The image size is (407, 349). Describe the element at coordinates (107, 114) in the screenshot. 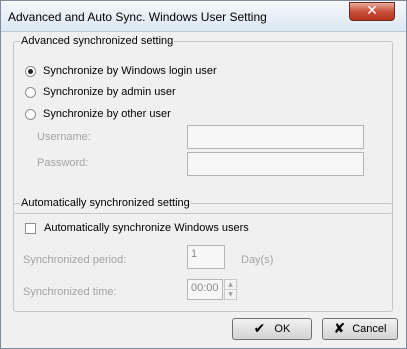

I see `radio-label: Synchronize by other user` at that location.